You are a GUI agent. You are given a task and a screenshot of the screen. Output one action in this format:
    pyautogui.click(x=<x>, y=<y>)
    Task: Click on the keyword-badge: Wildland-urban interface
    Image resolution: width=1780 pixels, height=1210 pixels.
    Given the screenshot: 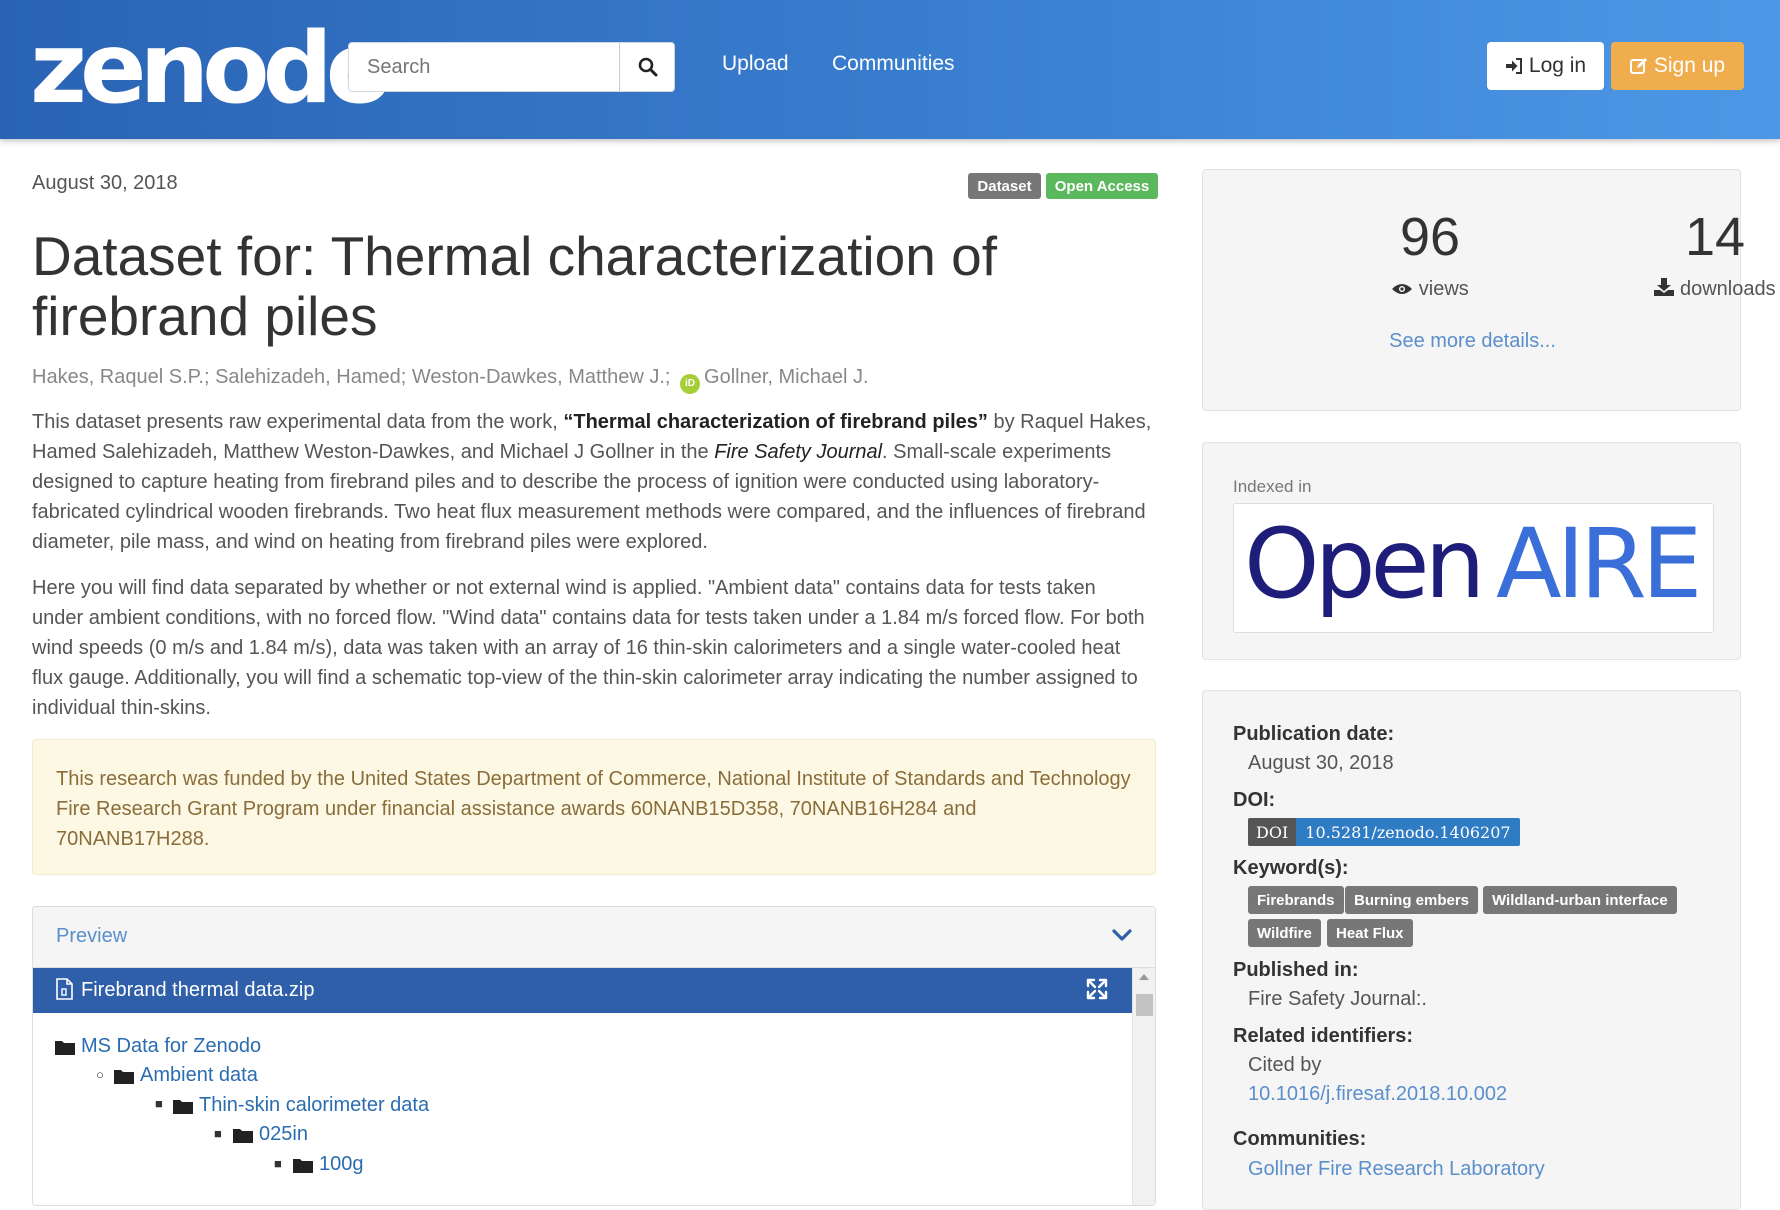 What is the action you would take?
    pyautogui.click(x=1580, y=900)
    